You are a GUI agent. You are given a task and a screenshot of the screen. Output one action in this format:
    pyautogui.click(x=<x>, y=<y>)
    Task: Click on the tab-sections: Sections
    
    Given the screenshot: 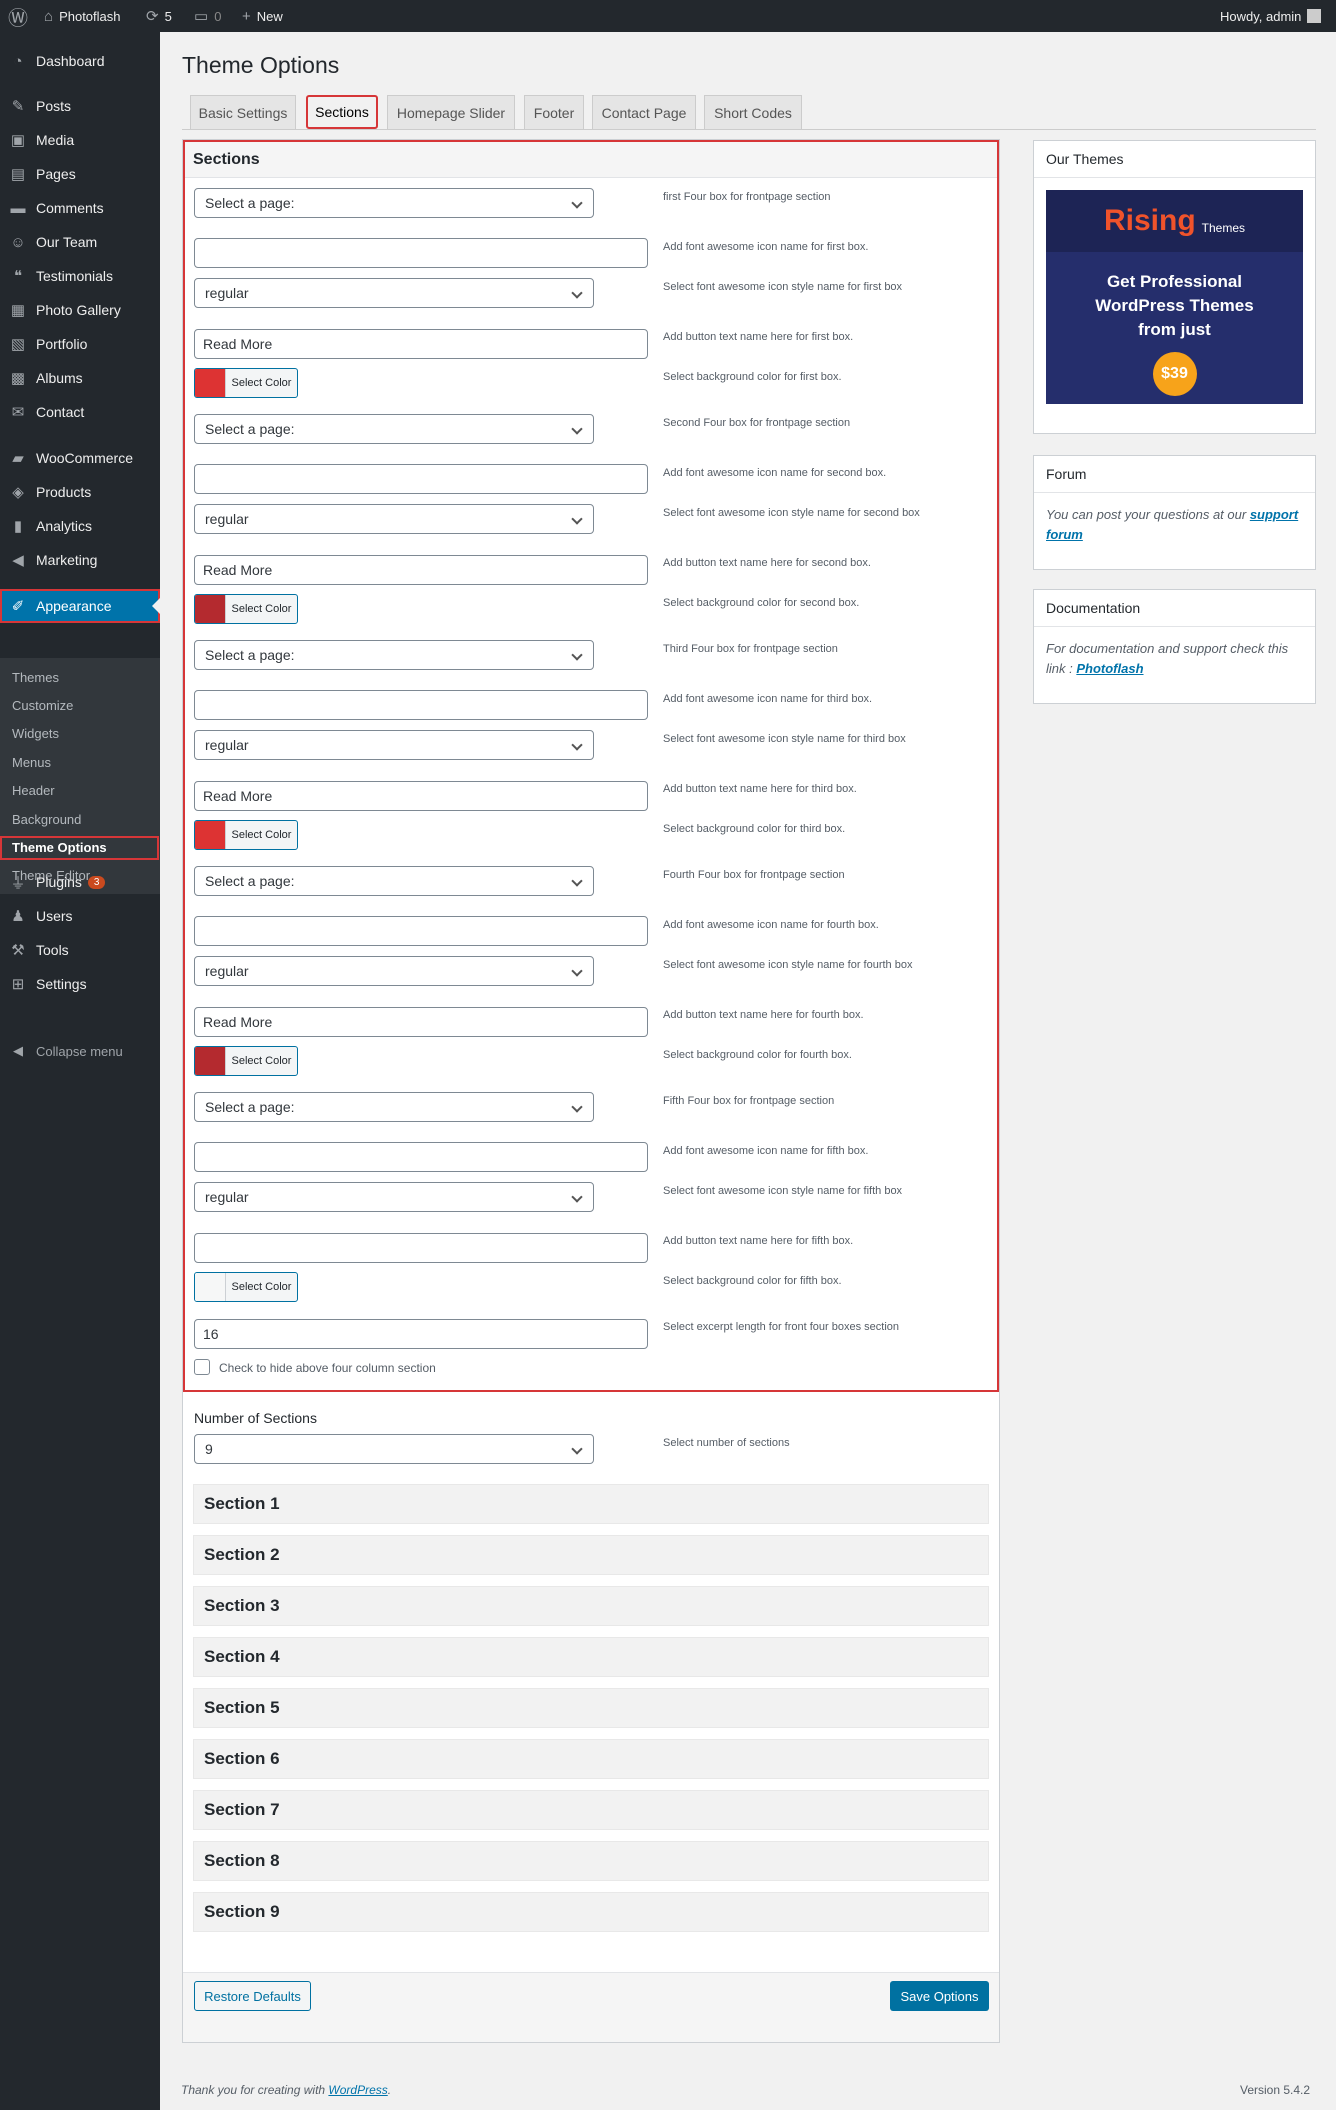 What is the action you would take?
    pyautogui.click(x=342, y=112)
    